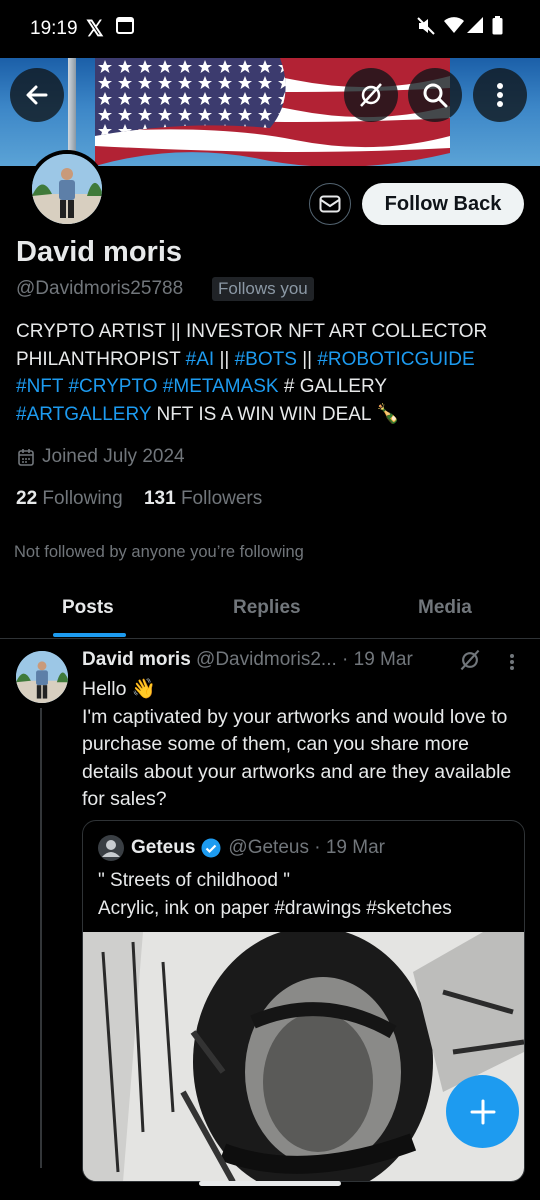 The image size is (540, 1200). I want to click on search-icon, so click(435, 95).